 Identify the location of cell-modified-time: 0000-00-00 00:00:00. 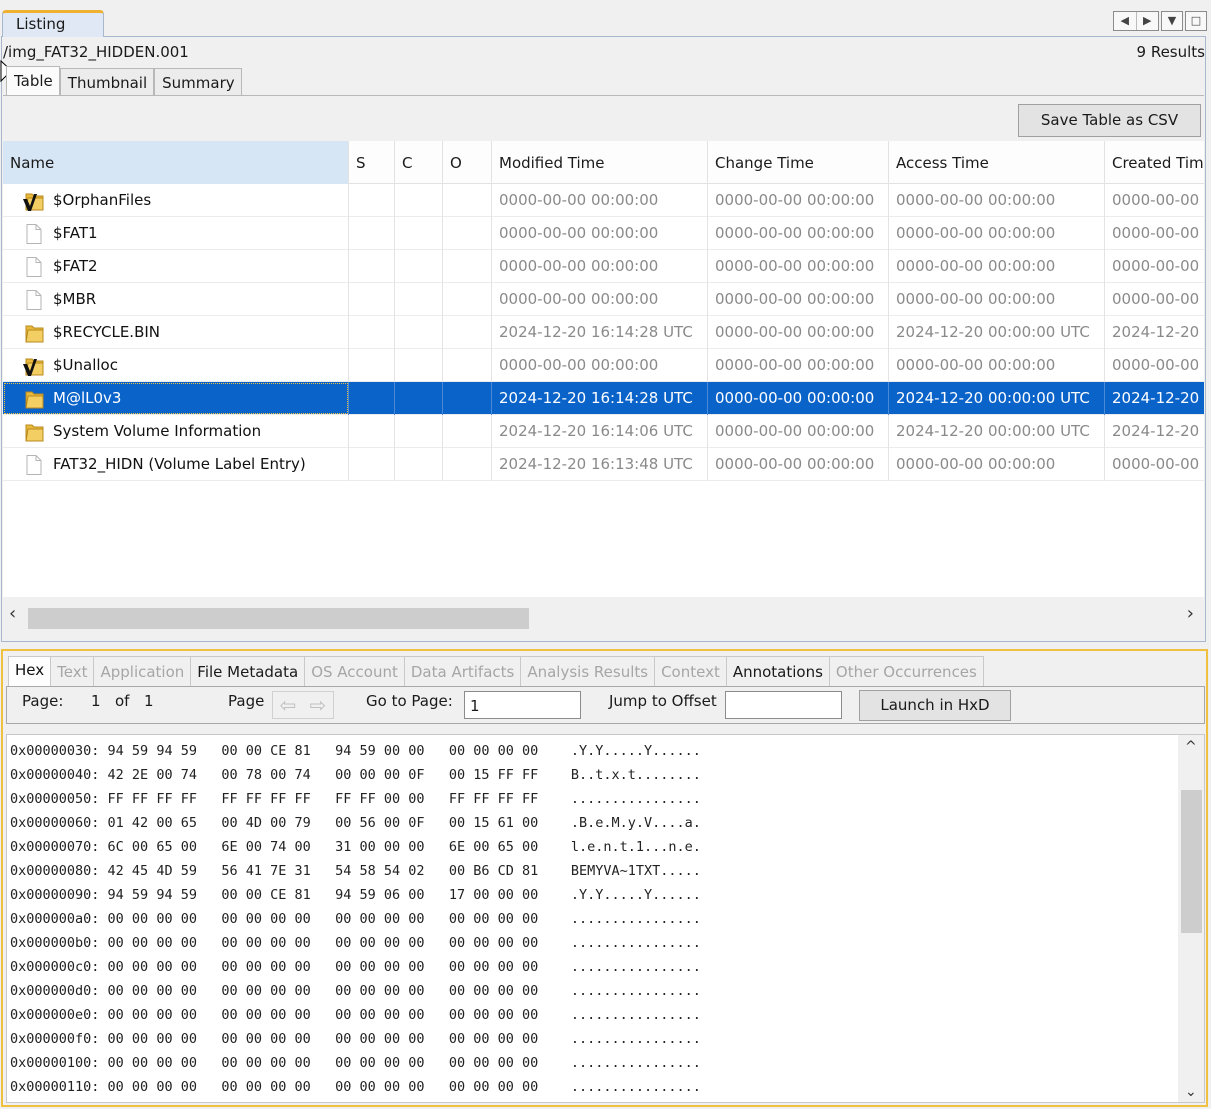
(600, 299).